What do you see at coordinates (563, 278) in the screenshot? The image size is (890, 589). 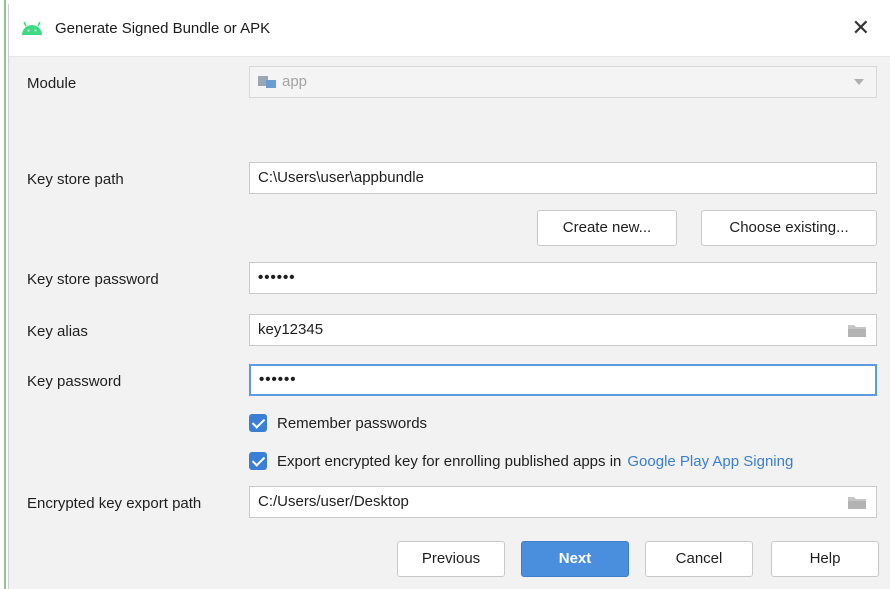 I see `key-store-password-input: ••••••` at bounding box center [563, 278].